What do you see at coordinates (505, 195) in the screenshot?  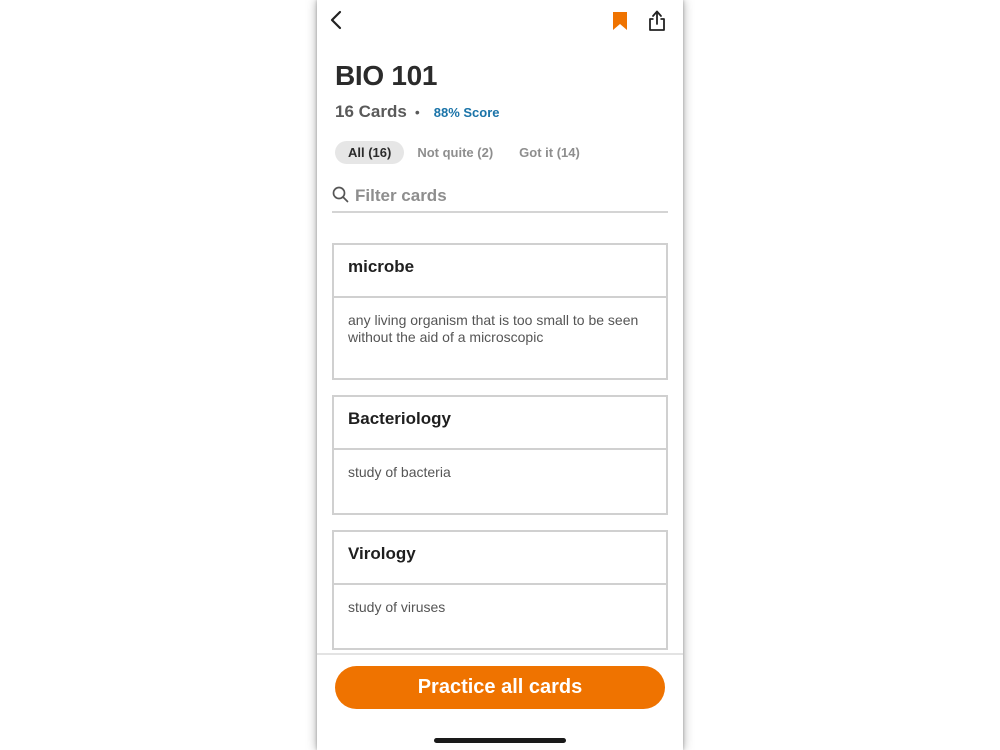 I see `filter-cards-input` at bounding box center [505, 195].